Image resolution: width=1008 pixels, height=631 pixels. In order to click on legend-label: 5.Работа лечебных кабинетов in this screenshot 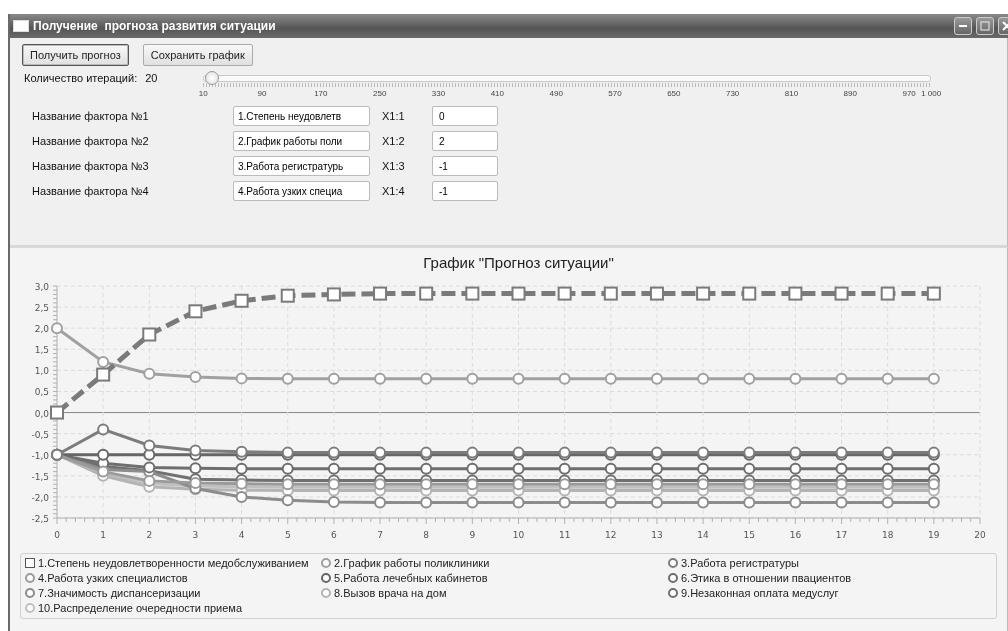, I will do `click(411, 578)`.